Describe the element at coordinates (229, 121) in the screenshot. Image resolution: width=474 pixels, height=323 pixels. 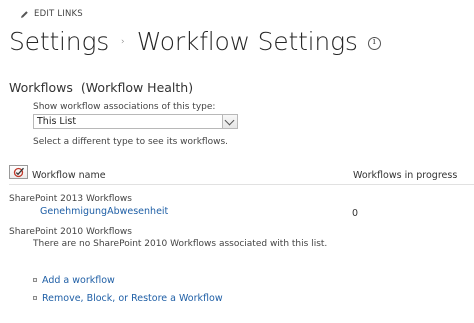
I see `chevron-down-icon` at that location.